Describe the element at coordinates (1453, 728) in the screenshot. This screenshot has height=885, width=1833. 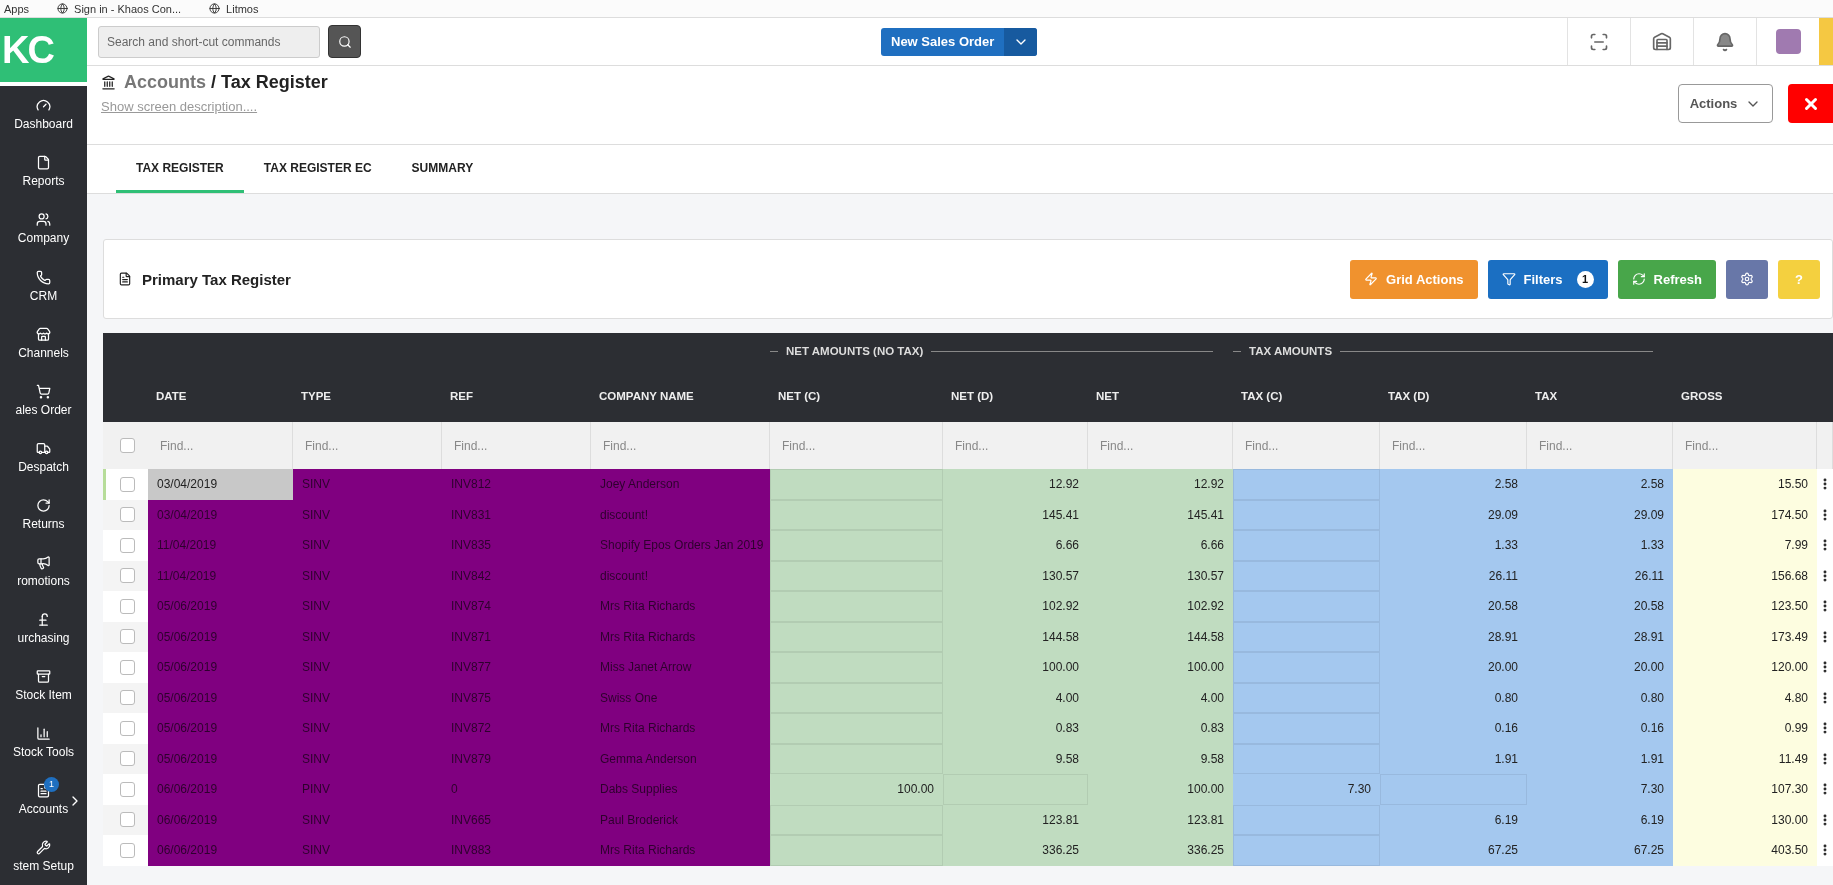
I see `table-cell: 0.16` at that location.